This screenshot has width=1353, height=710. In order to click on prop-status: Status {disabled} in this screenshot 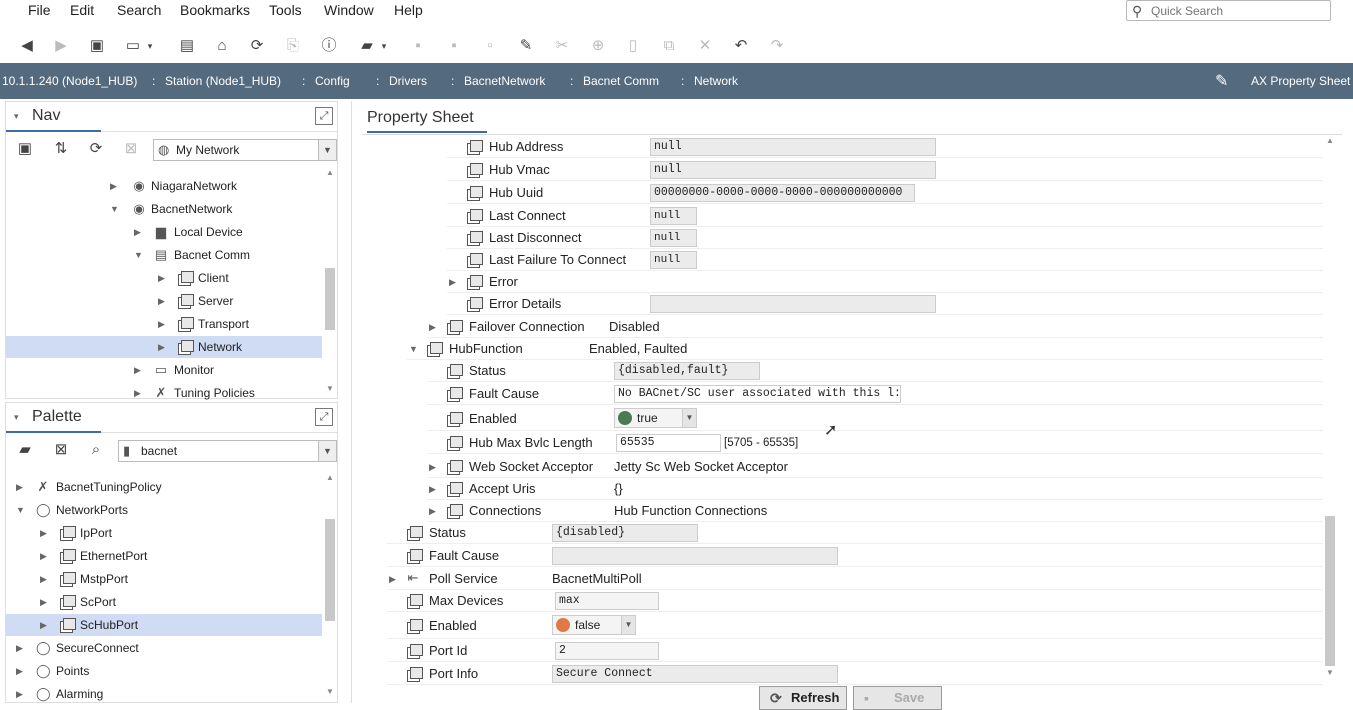, I will do `click(855, 533)`.